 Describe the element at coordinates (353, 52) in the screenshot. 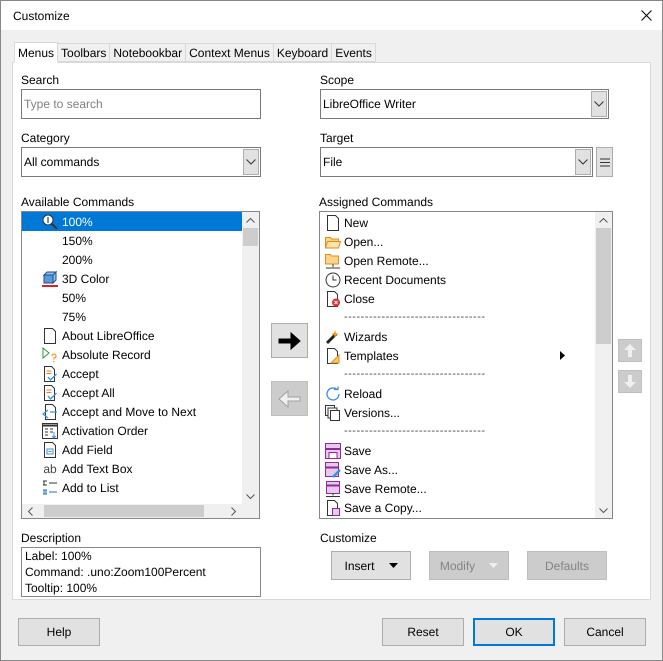

I see `tab: Events` at that location.